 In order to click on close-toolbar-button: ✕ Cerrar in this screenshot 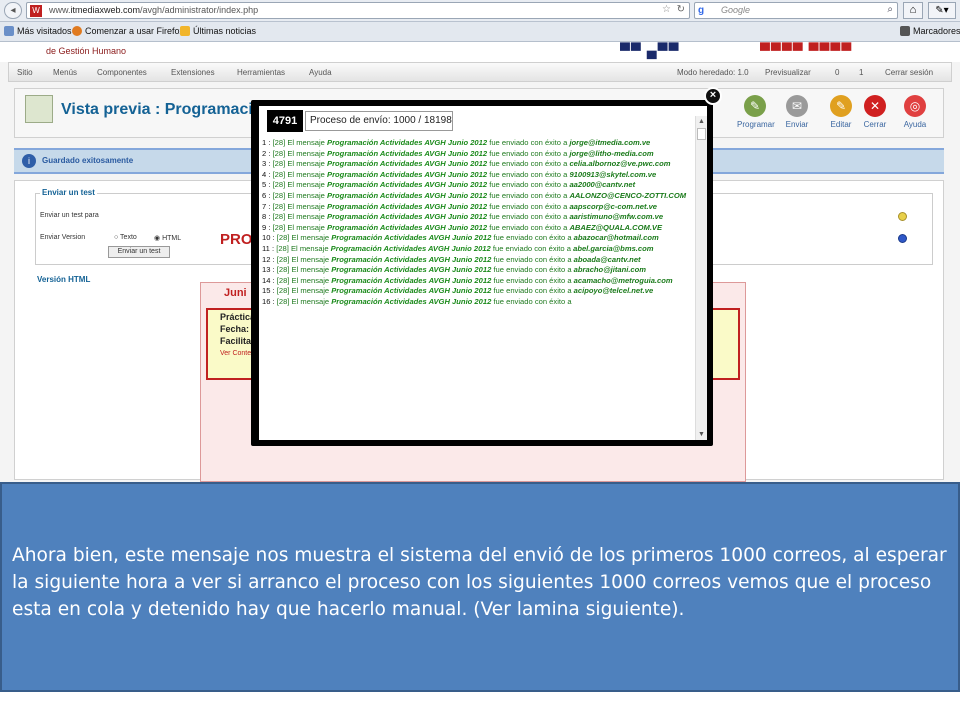, I will do `click(875, 112)`.